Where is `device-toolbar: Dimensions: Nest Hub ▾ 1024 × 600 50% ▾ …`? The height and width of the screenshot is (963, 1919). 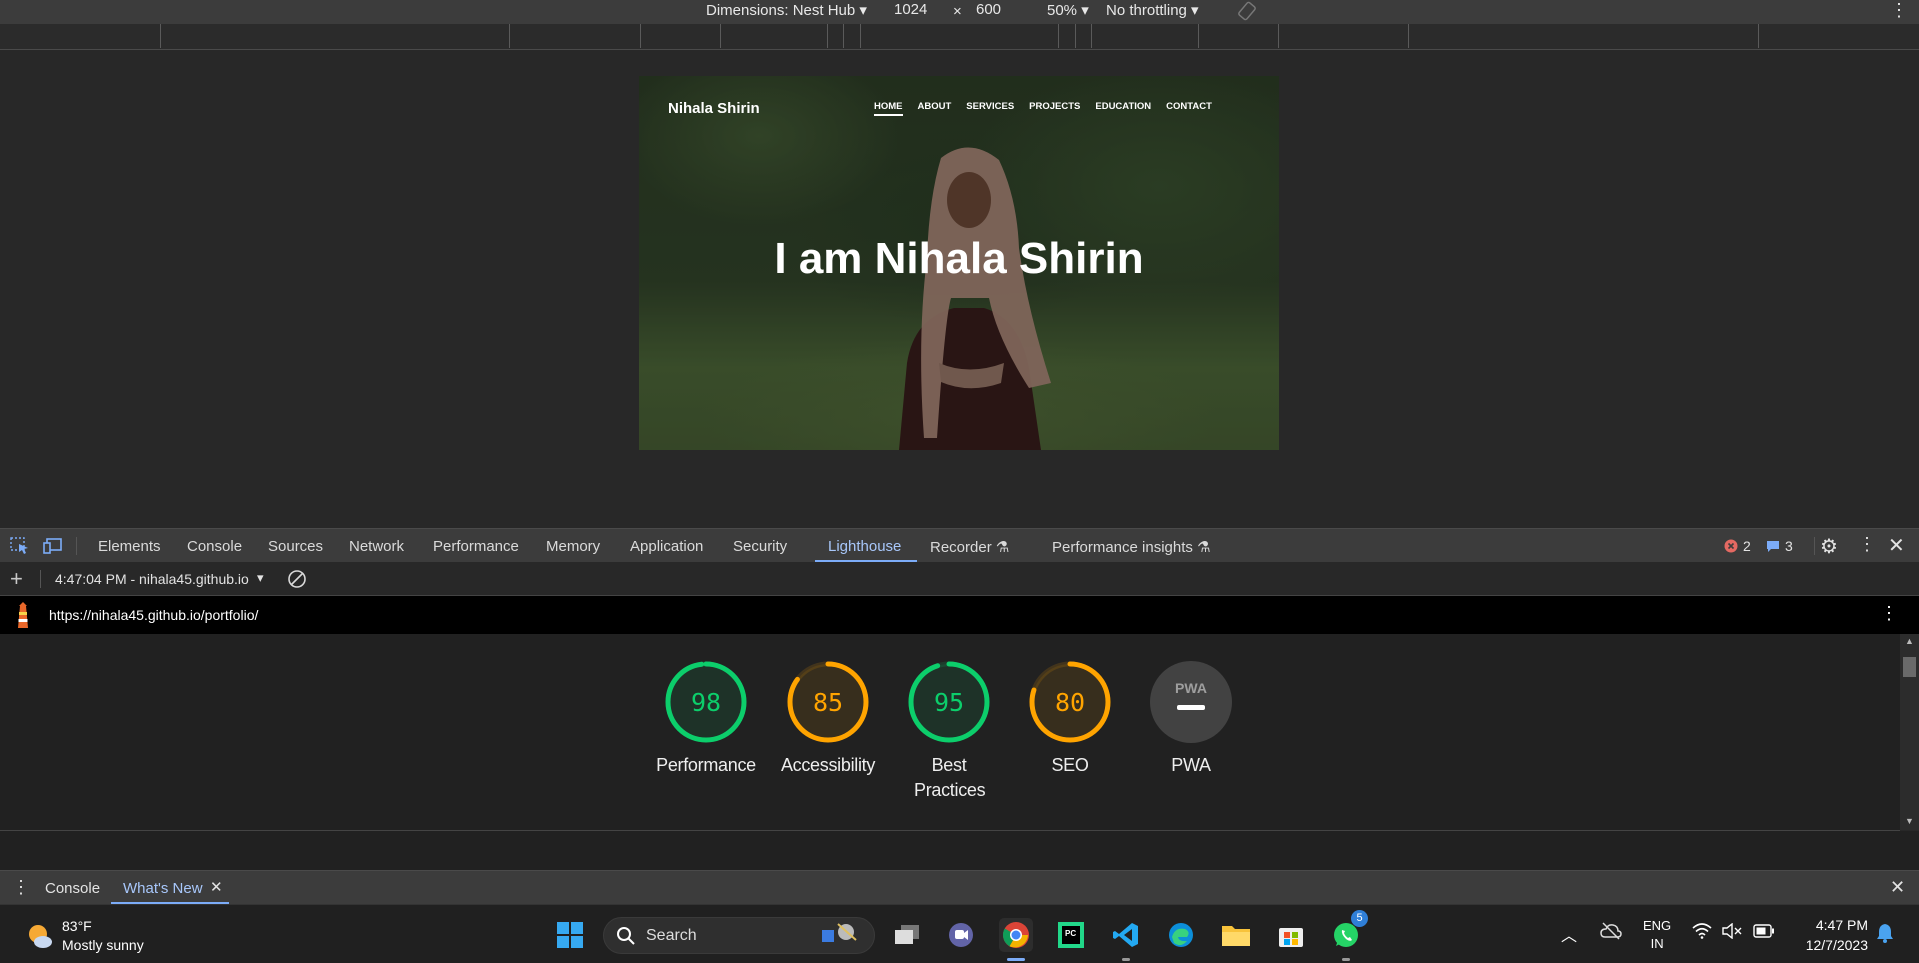
device-toolbar: Dimensions: Nest Hub ▾ 1024 × 600 50% ▾ … is located at coordinates (959, 12).